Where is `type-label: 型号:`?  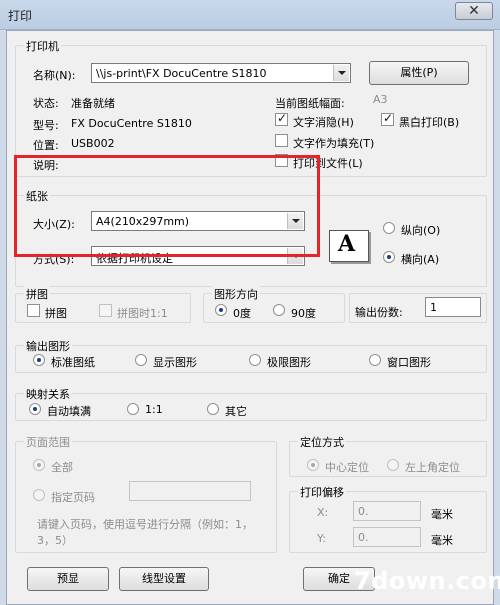
type-label: 型号: is located at coordinates (46, 125).